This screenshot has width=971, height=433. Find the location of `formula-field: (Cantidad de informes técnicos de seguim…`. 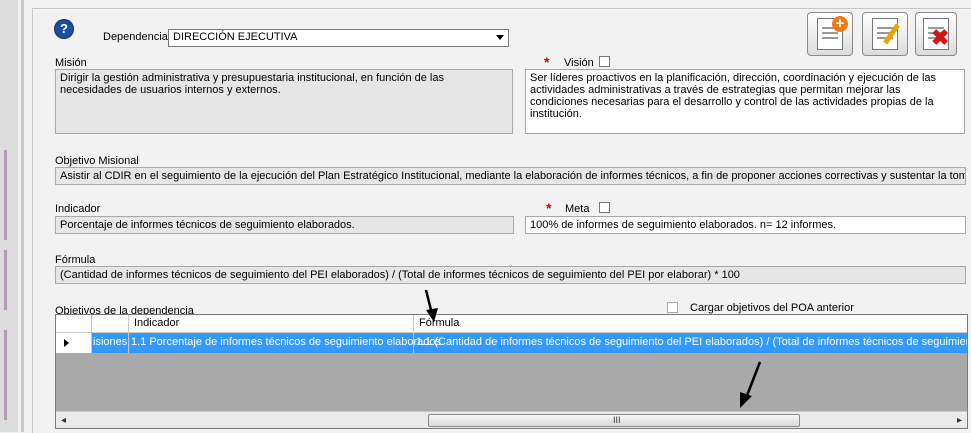

formula-field: (Cantidad de informes técnicos de seguim… is located at coordinates (510, 275).